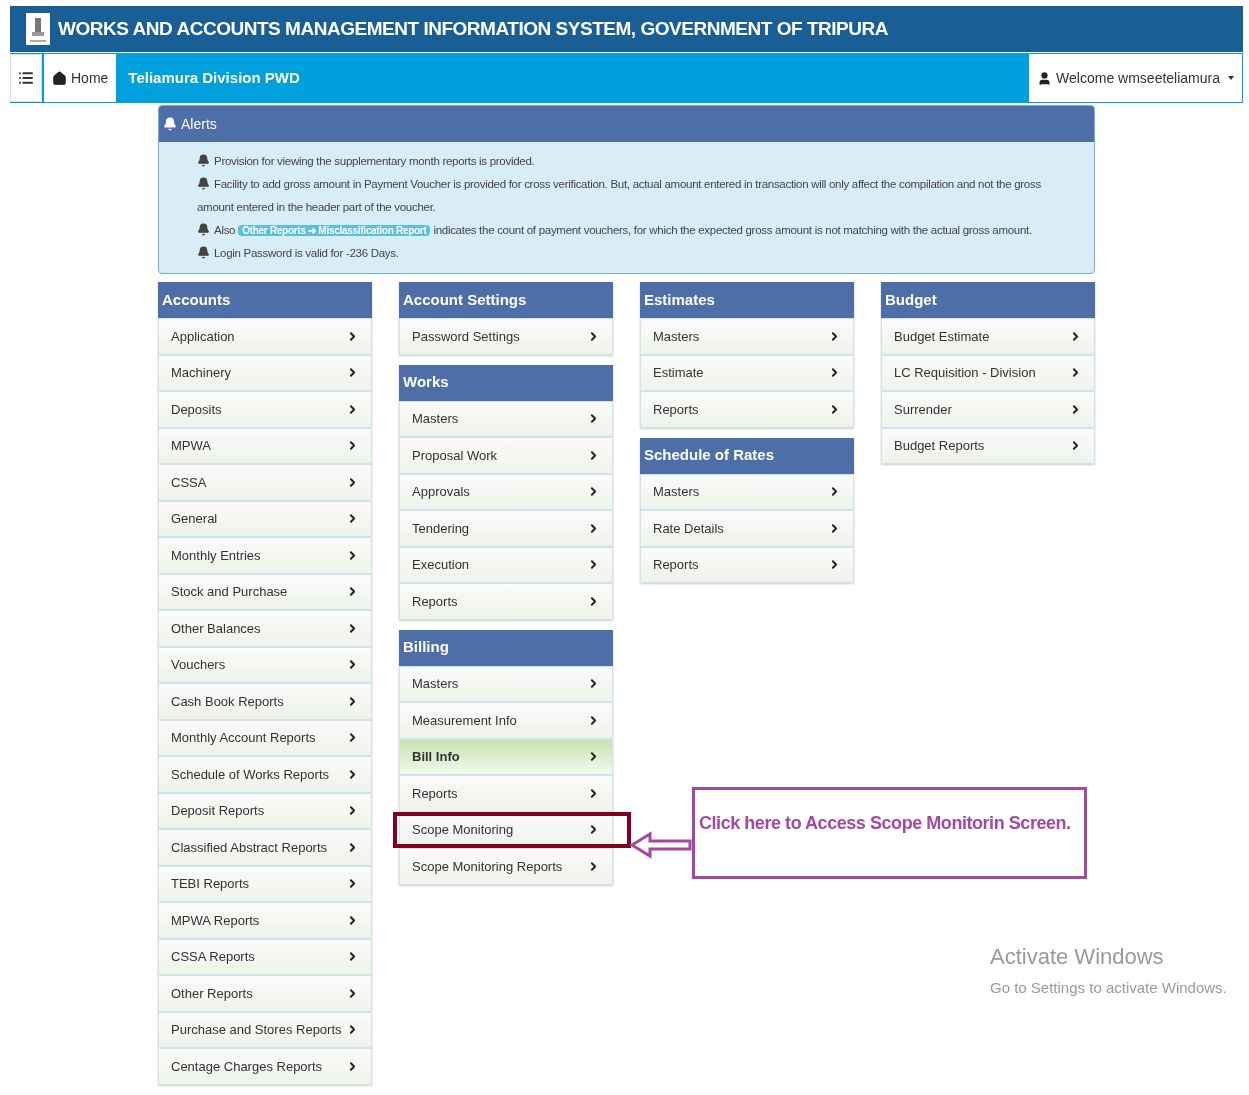  Describe the element at coordinates (885, 823) in the screenshot. I see `callout-text: Click here to Access Scope Monitorin Screen.` at that location.